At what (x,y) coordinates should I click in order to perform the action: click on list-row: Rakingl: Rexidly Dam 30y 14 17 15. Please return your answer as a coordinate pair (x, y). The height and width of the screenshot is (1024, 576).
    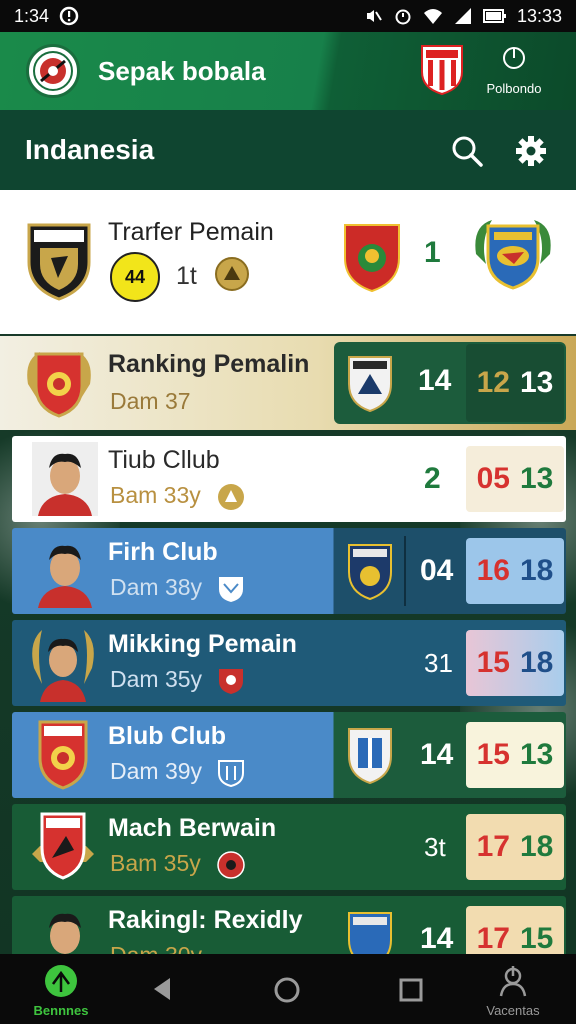
    Looking at the image, I should click on (289, 925).